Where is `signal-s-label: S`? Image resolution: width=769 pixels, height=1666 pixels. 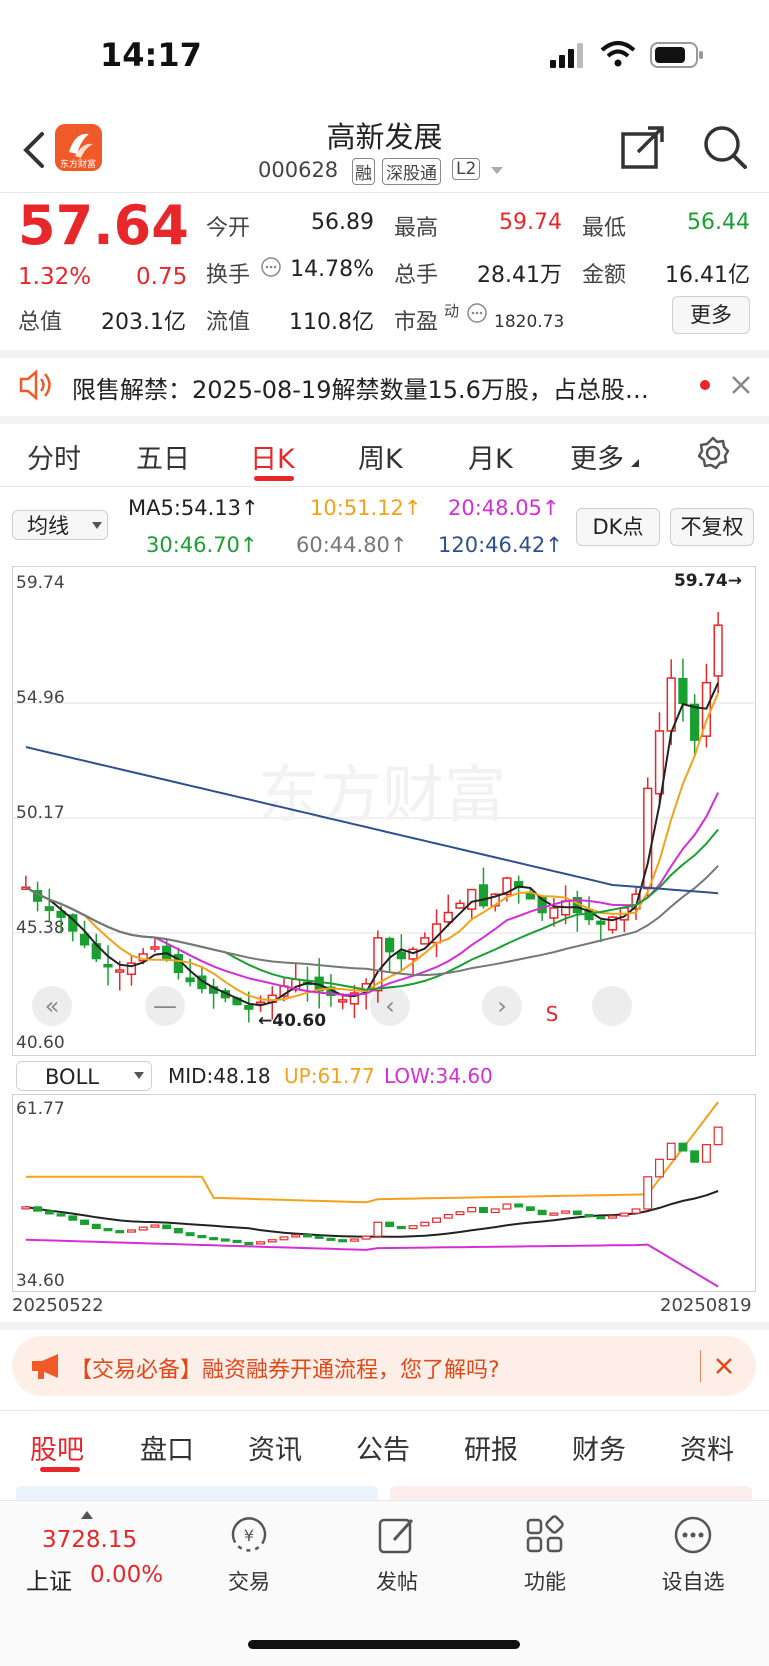 signal-s-label: S is located at coordinates (552, 1014).